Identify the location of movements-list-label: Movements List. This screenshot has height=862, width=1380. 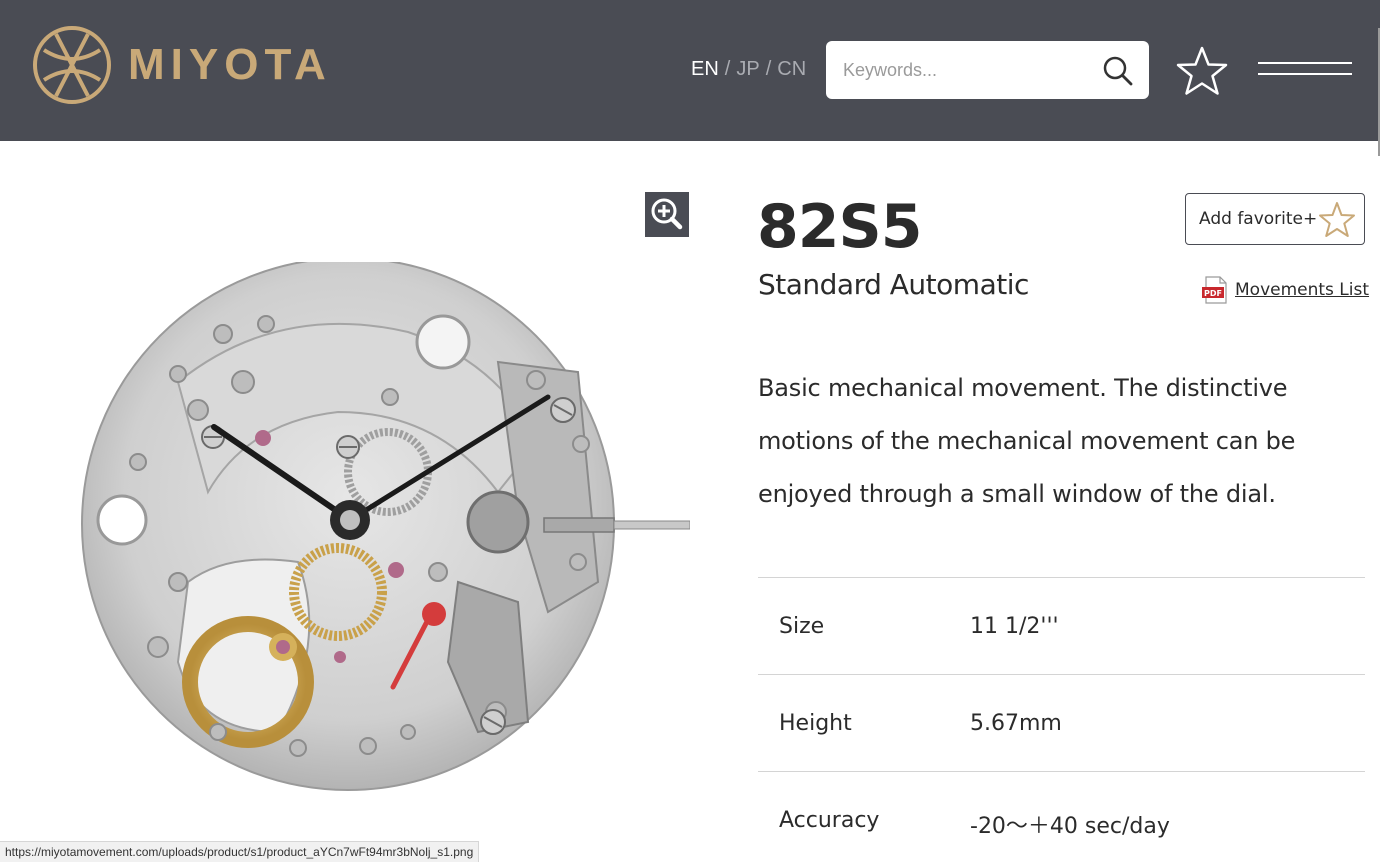
(1302, 290).